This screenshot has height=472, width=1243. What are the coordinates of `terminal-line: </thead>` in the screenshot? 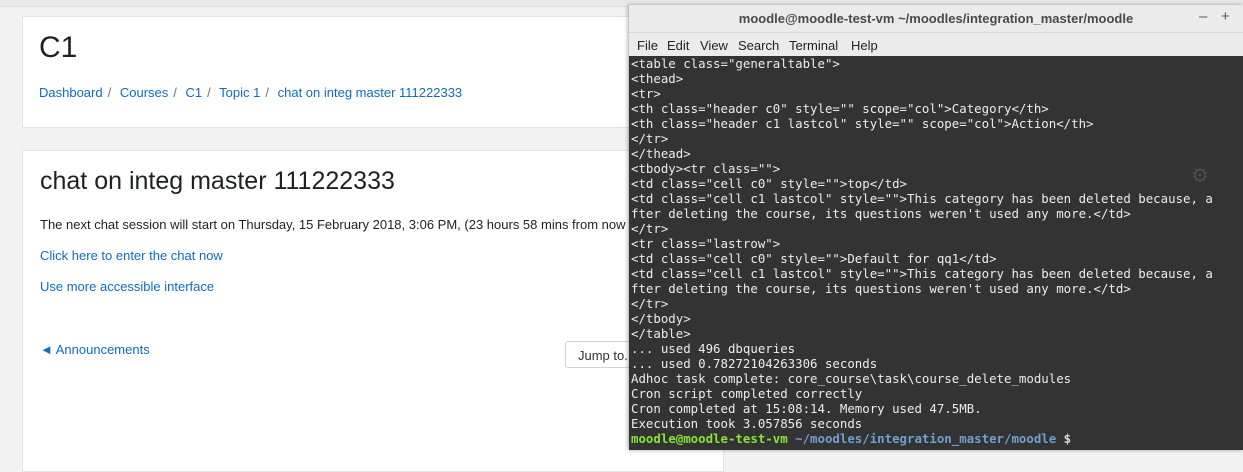 It's located at (661, 153).